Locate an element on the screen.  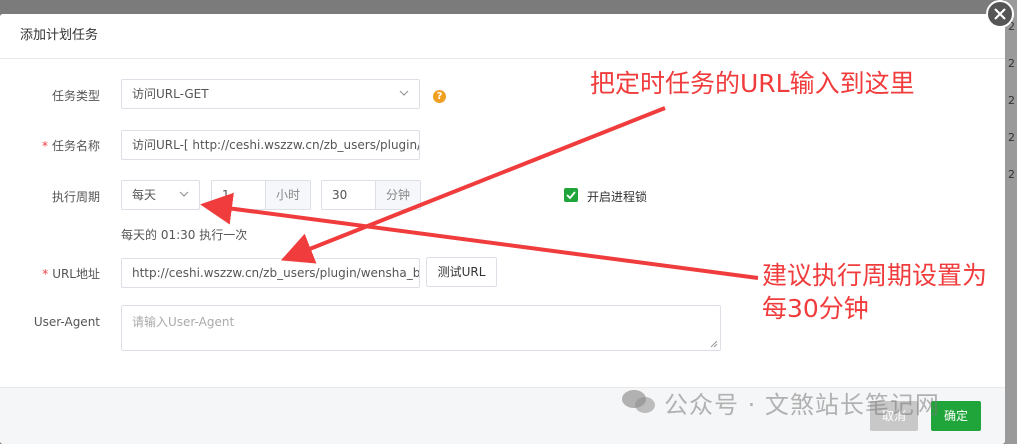
arrow-to-period-select is located at coordinates (479, 236).